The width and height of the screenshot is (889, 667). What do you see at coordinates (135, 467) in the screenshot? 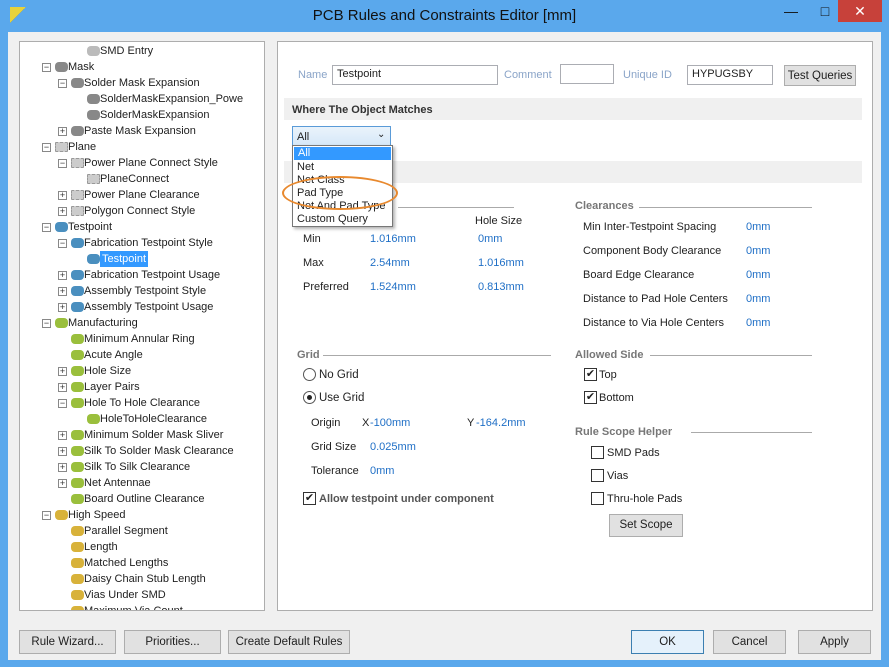
I see `tree-item: + Silk To Silk Clearance` at bounding box center [135, 467].